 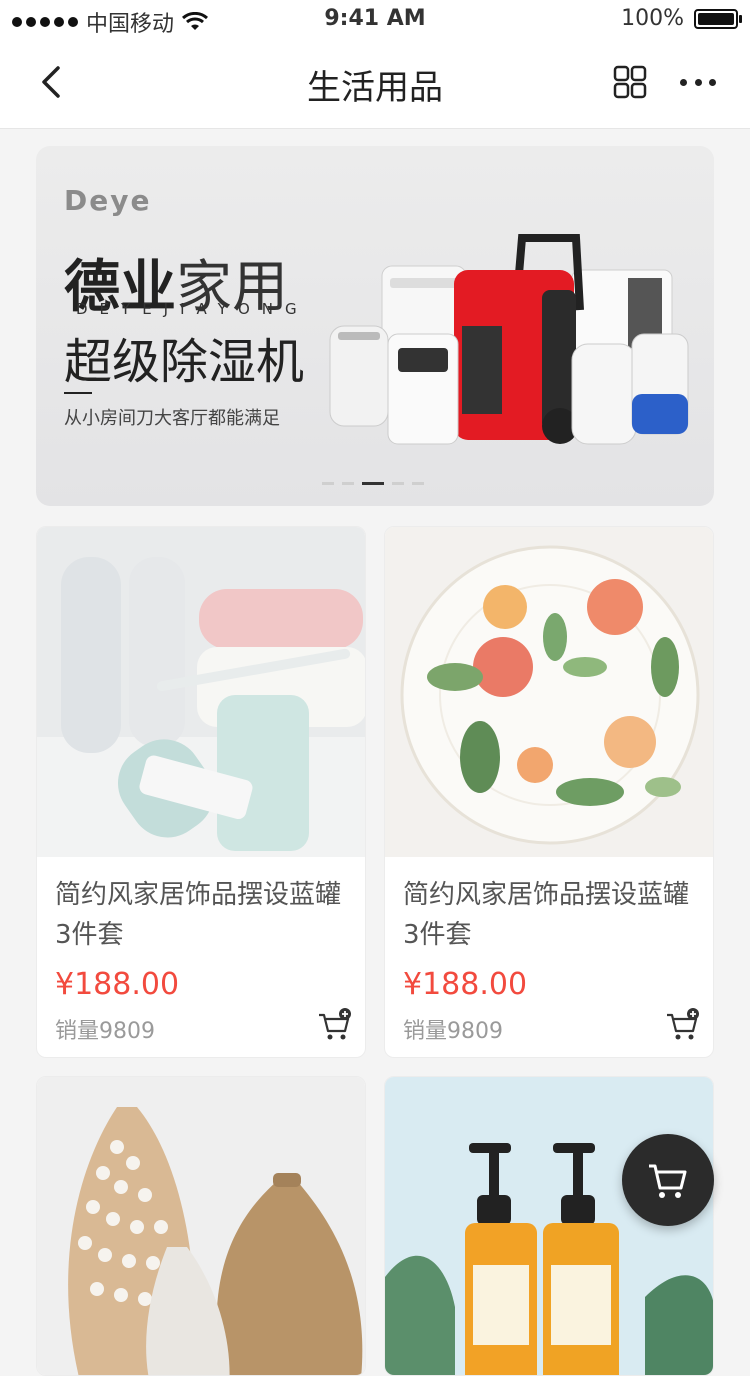 I want to click on product-image-ceramic-vases, so click(x=201, y=1226).